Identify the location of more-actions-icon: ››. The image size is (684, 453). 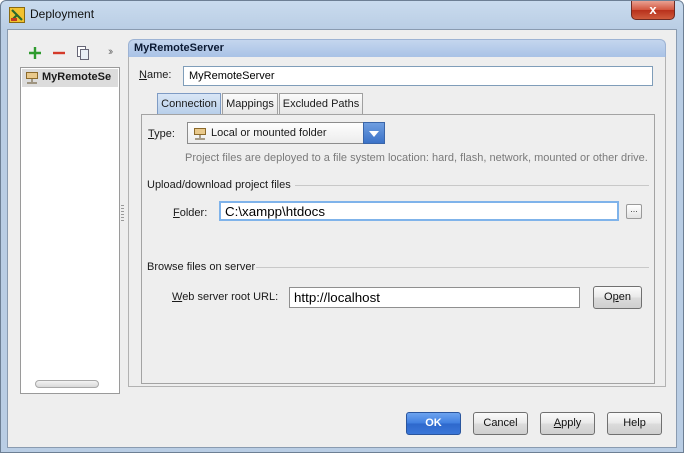
(111, 52).